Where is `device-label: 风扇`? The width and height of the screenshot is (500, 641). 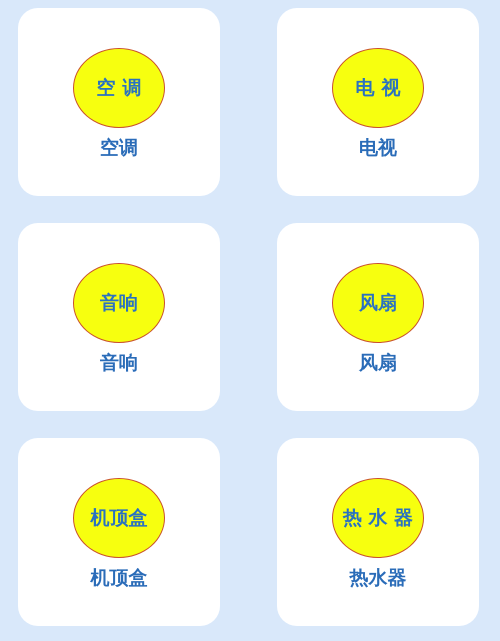 device-label: 风扇 is located at coordinates (378, 363).